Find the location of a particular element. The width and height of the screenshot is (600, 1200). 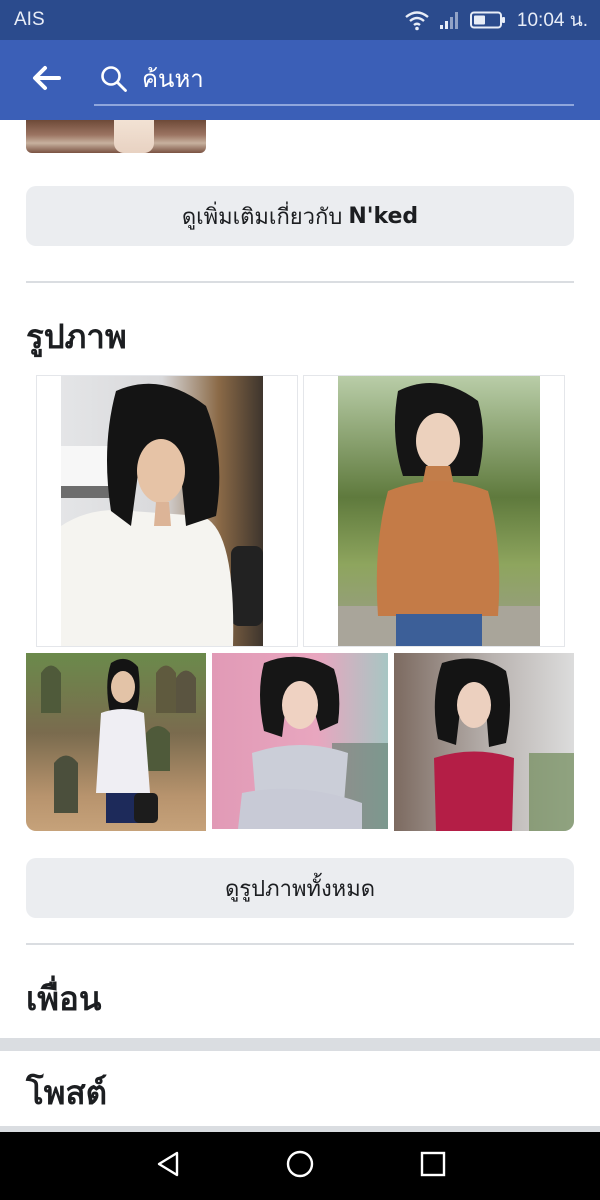

nav-home-button is located at coordinates (300, 1166).